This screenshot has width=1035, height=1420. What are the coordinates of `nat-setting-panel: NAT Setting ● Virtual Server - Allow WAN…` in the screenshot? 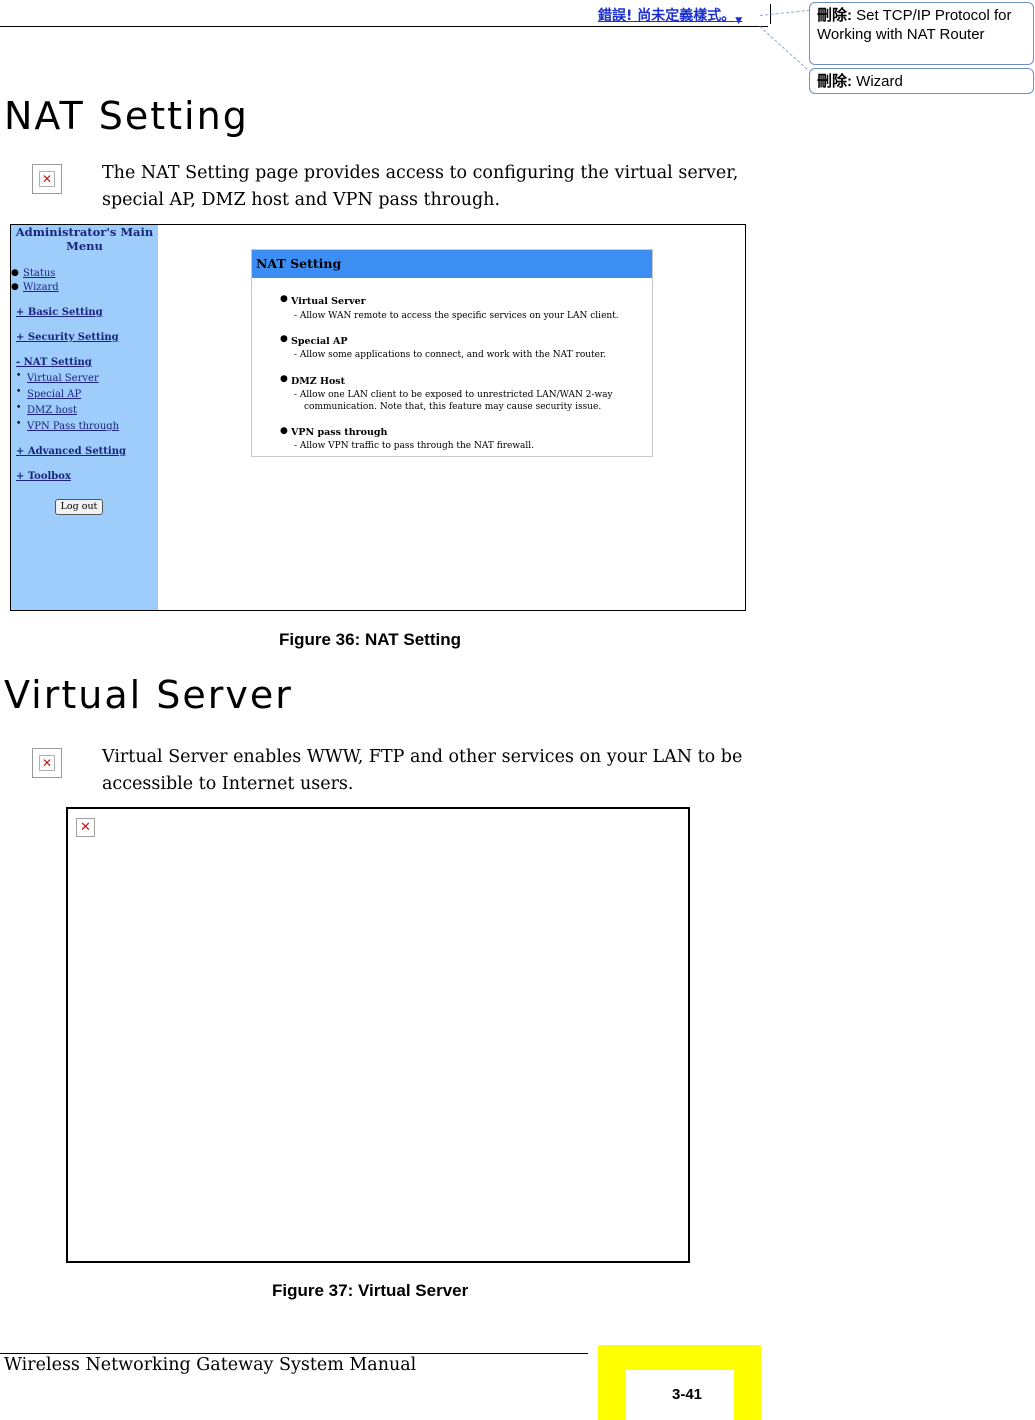 It's located at (452, 353).